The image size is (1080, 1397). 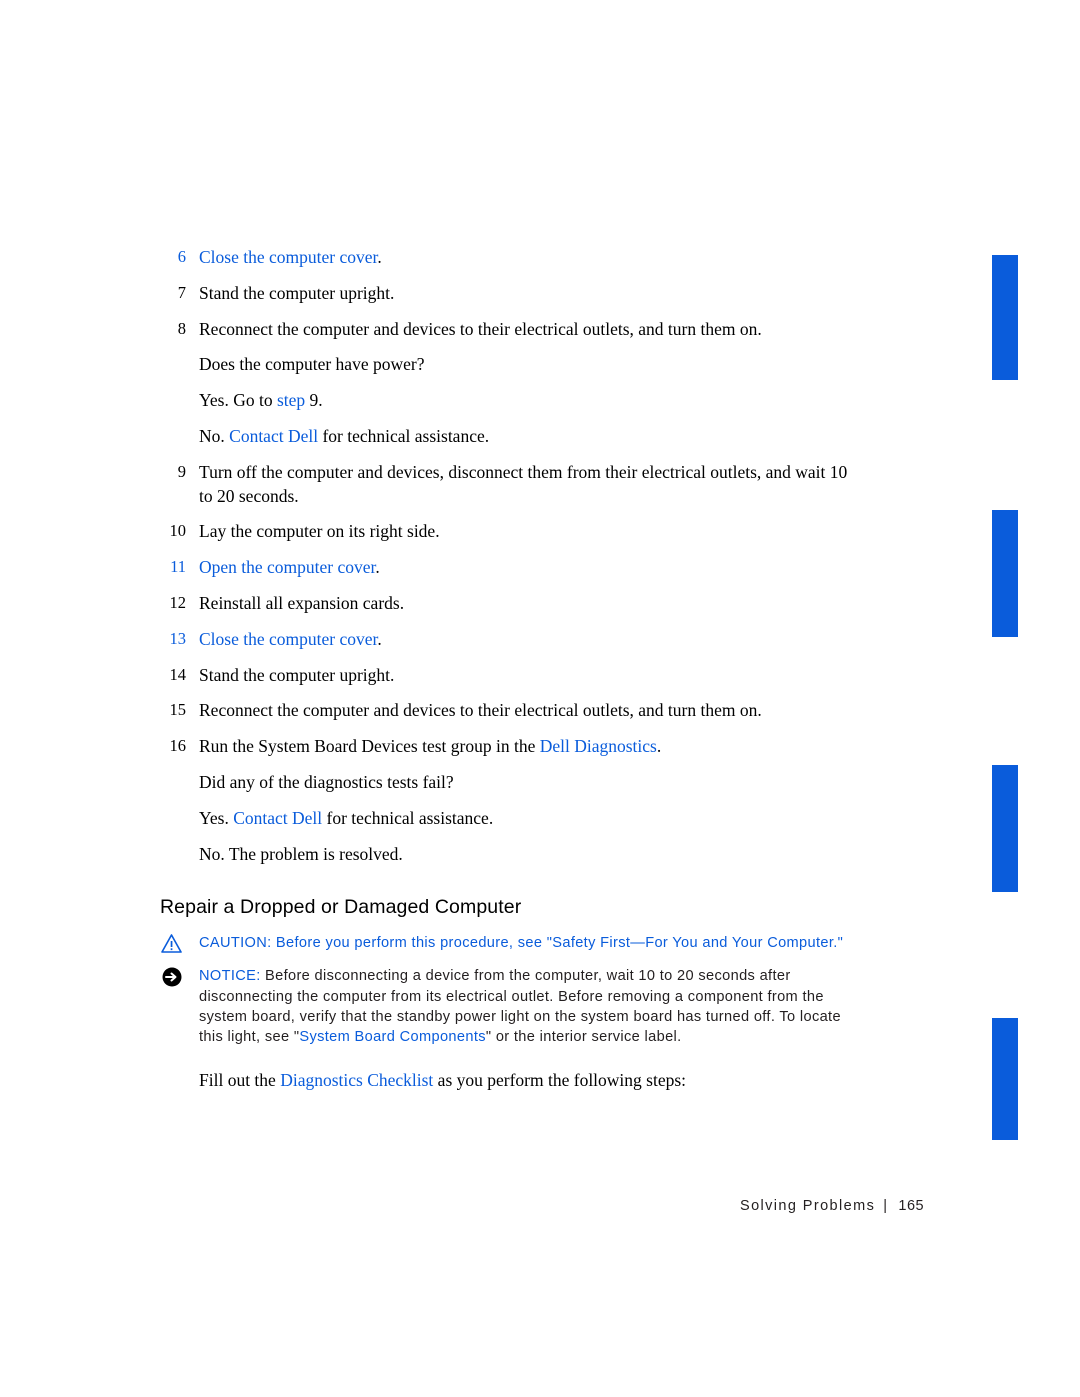 What do you see at coordinates (171, 944) in the screenshot?
I see `caution-triangle-icon` at bounding box center [171, 944].